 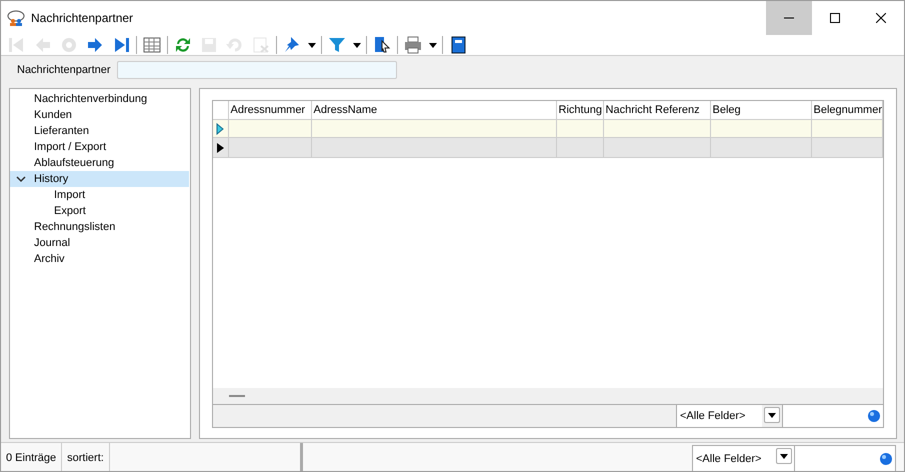 I want to click on close-icon, so click(x=881, y=18).